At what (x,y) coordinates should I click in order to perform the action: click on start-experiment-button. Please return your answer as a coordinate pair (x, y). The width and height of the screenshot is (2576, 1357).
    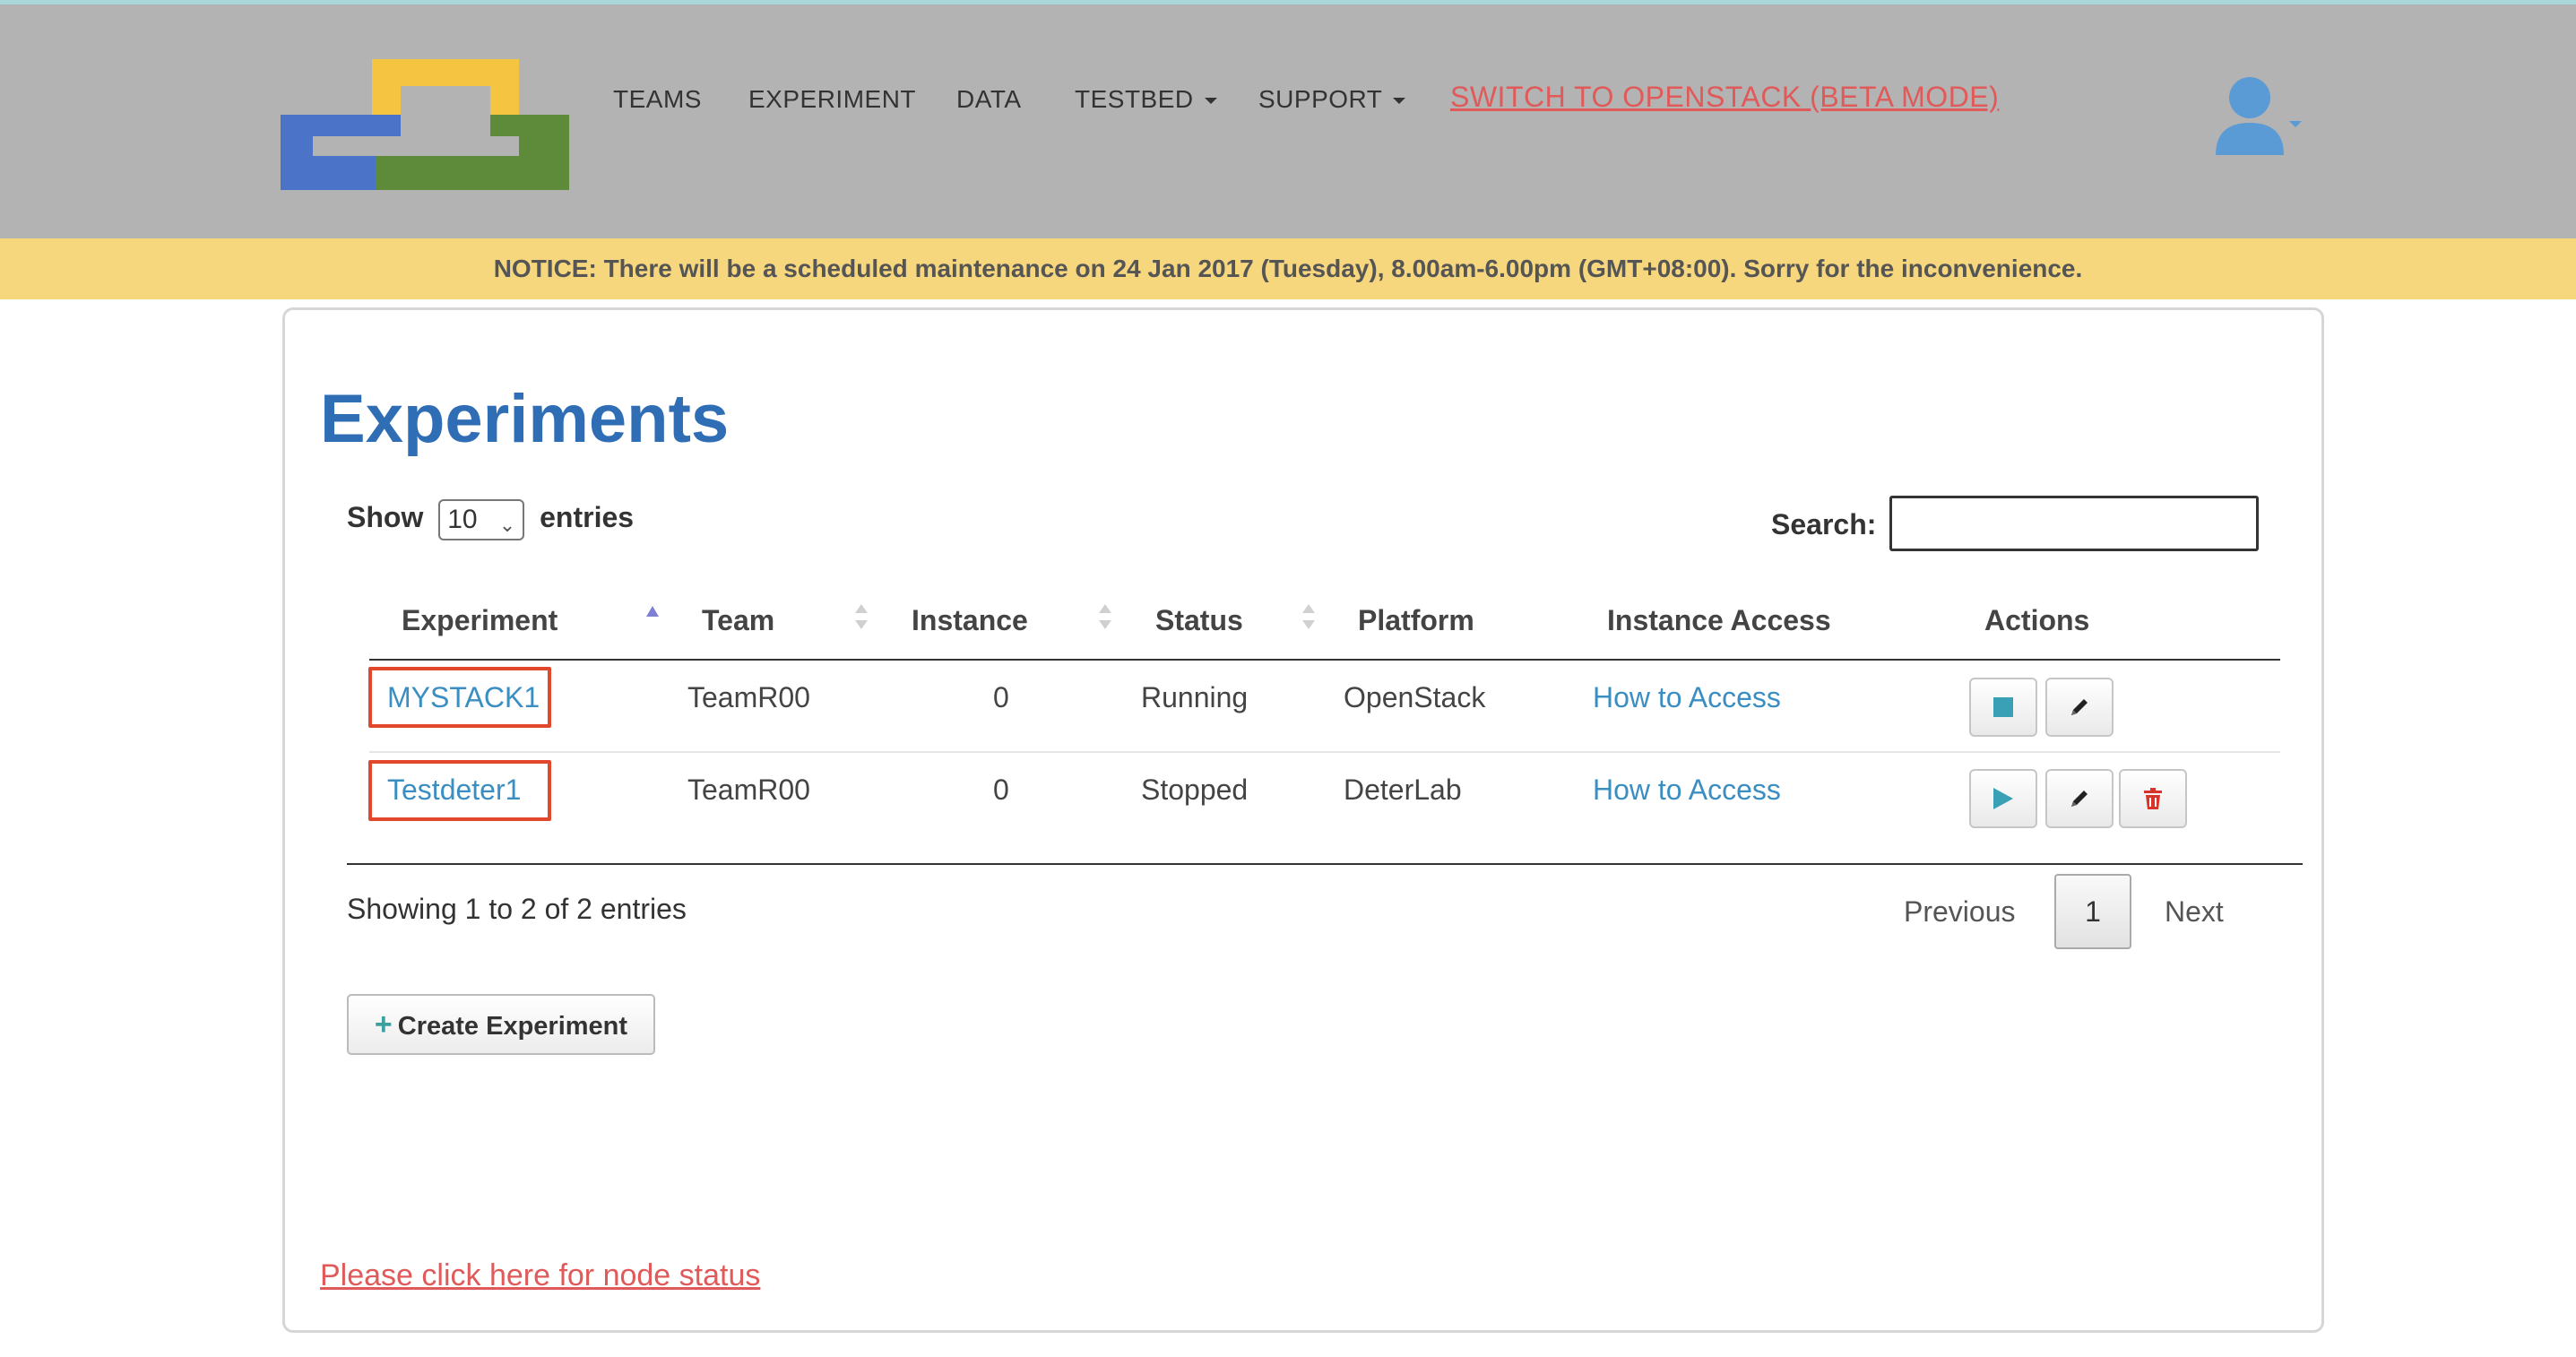
    Looking at the image, I should click on (2003, 798).